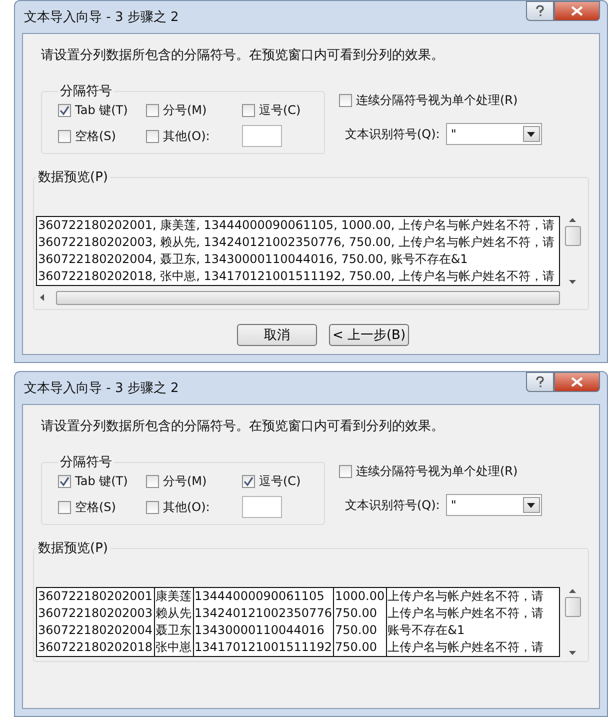 This screenshot has height=717, width=608. I want to click on preview-cell: 13444000090061105, so click(263, 596).